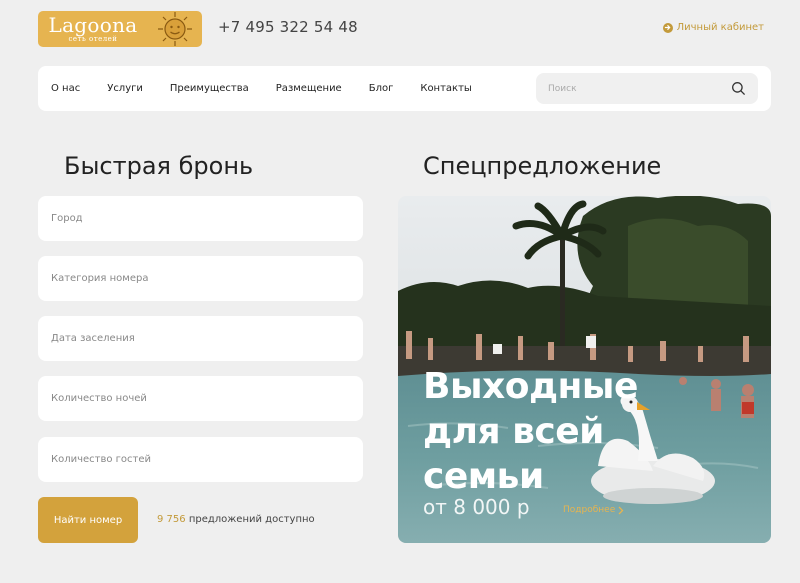  I want to click on promo-line: семьи, so click(483, 476).